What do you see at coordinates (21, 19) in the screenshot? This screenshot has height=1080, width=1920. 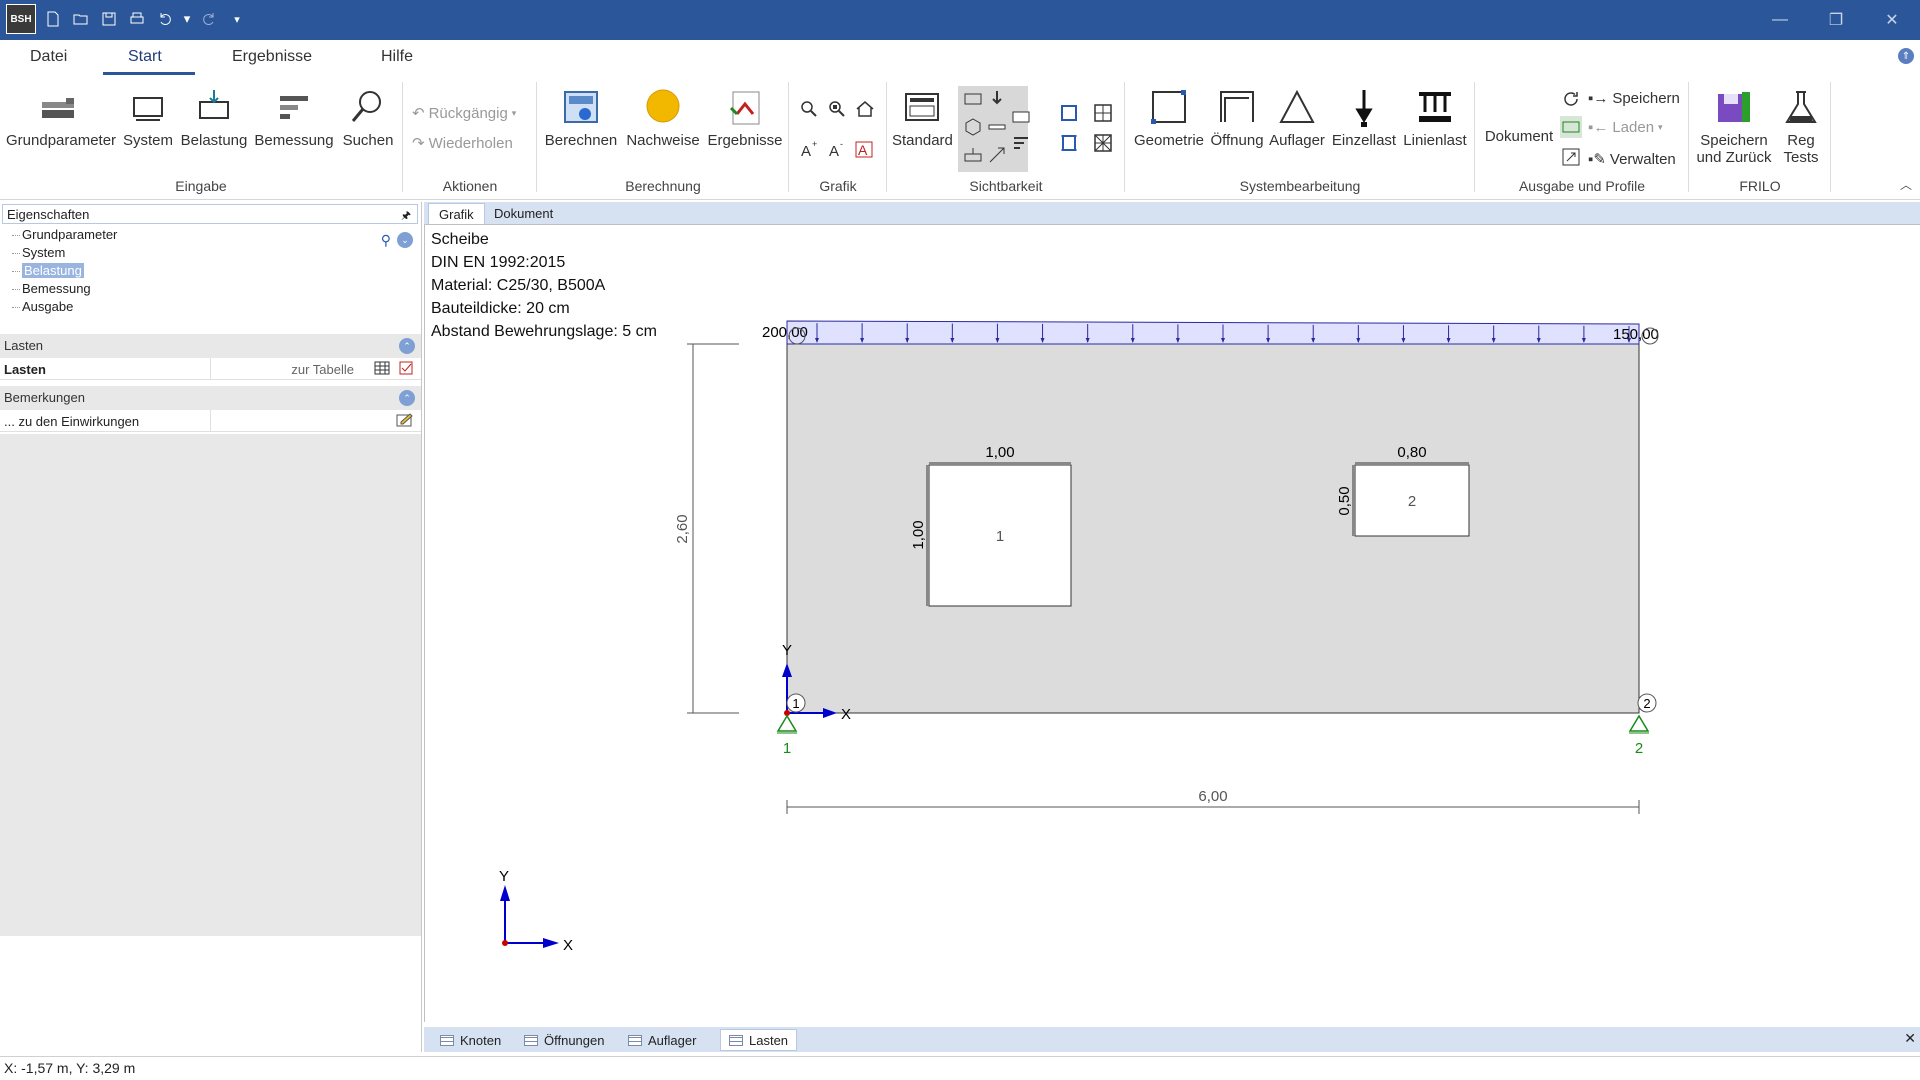 I see `app-logo: BSH` at bounding box center [21, 19].